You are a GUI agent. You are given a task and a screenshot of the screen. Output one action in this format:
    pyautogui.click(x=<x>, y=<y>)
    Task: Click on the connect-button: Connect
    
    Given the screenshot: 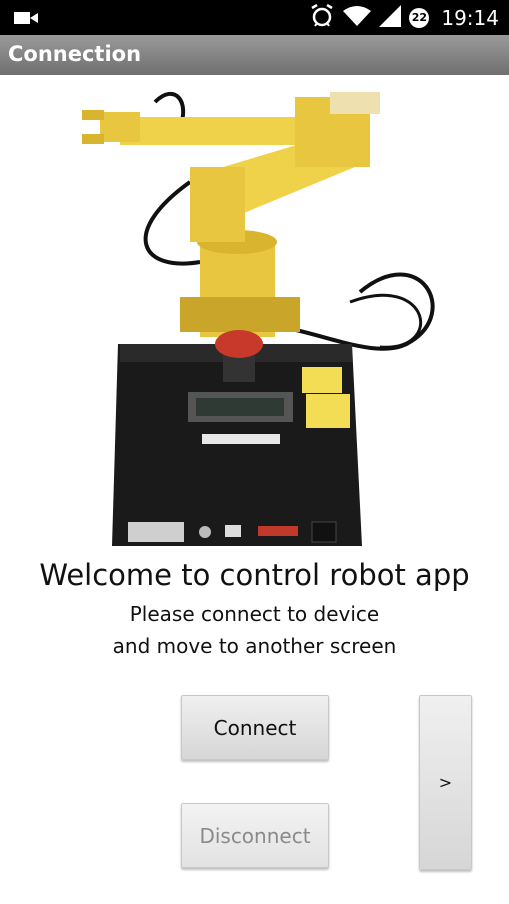 What is the action you would take?
    pyautogui.click(x=255, y=727)
    